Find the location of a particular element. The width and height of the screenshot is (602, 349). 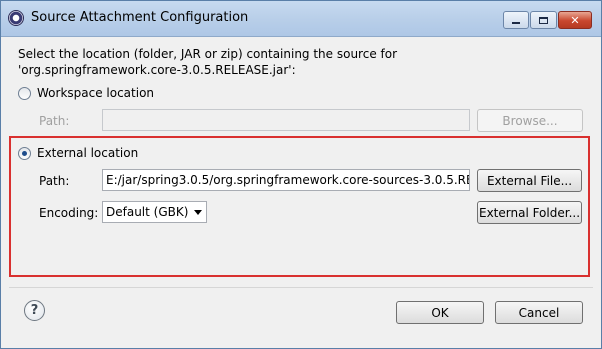

workspace-location-radio is located at coordinates (24, 93).